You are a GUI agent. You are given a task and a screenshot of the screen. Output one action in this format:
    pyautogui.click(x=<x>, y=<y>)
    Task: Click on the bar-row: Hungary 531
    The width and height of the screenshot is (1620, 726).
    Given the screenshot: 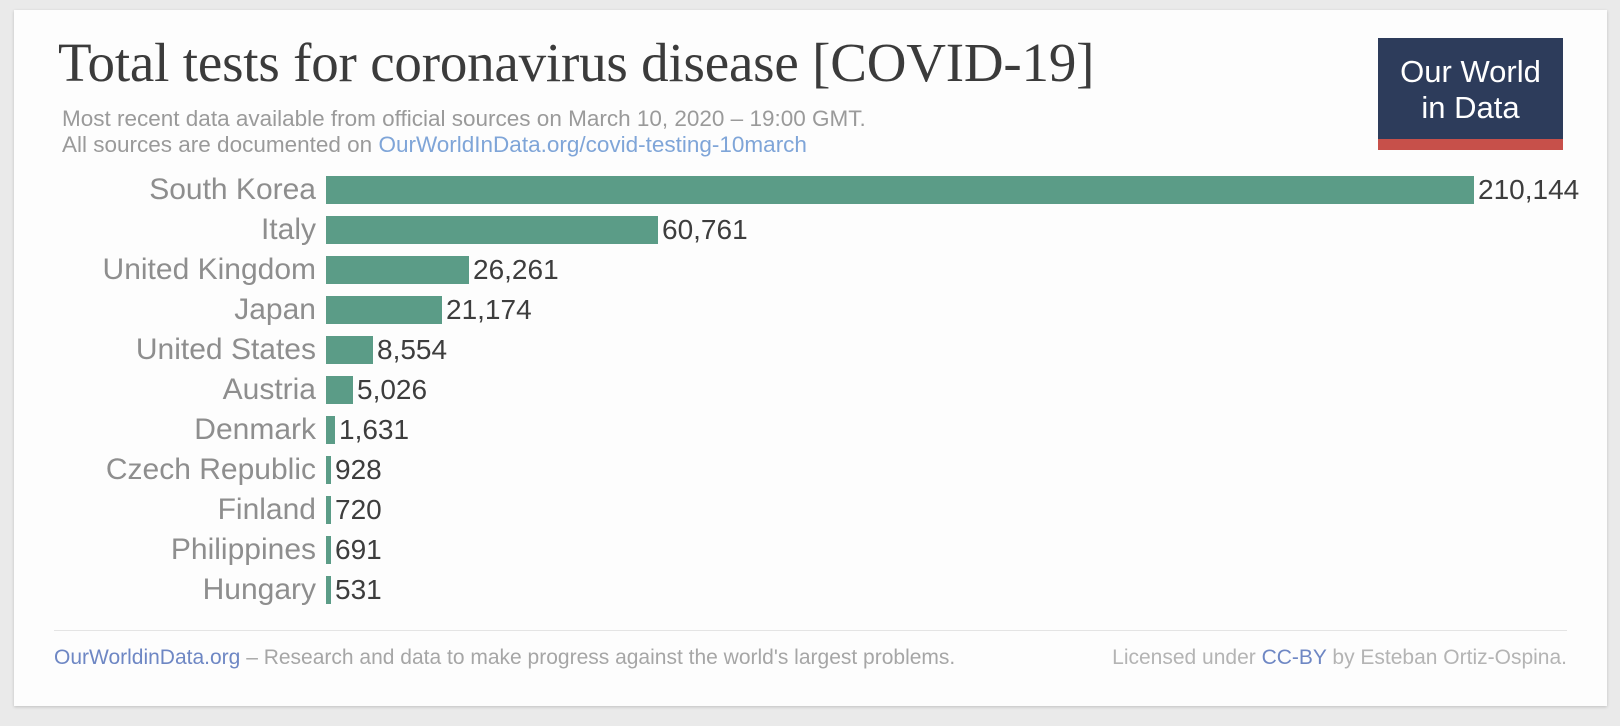 What is the action you would take?
    pyautogui.click(x=810, y=590)
    